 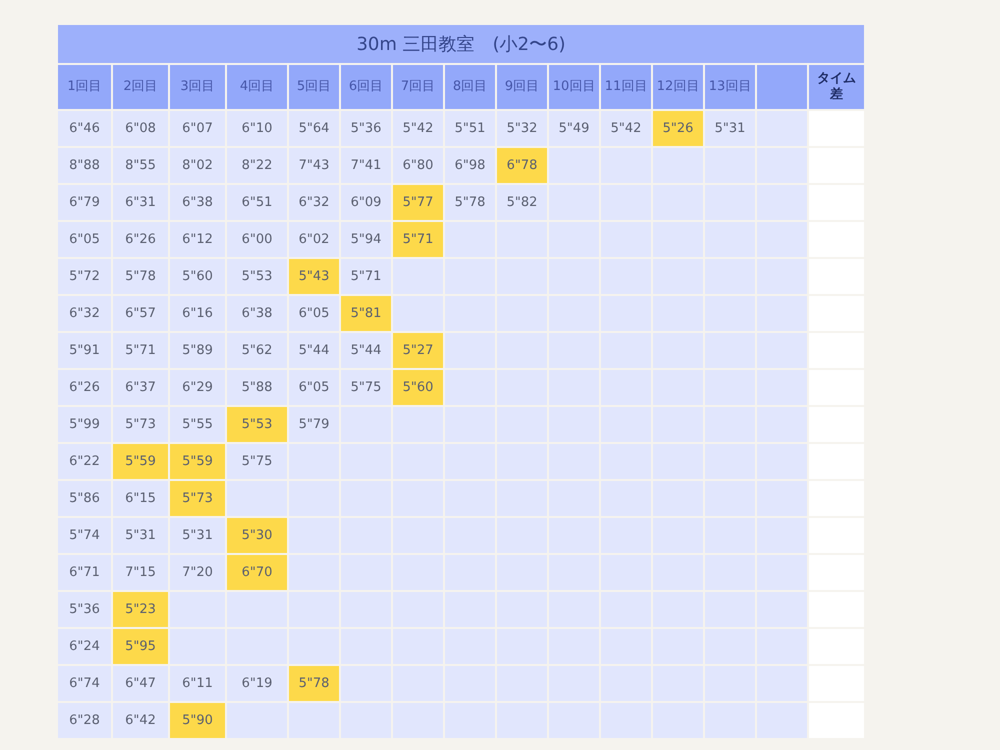 What do you see at coordinates (470, 165) in the screenshot?
I see `table-cell: 6"98` at bounding box center [470, 165].